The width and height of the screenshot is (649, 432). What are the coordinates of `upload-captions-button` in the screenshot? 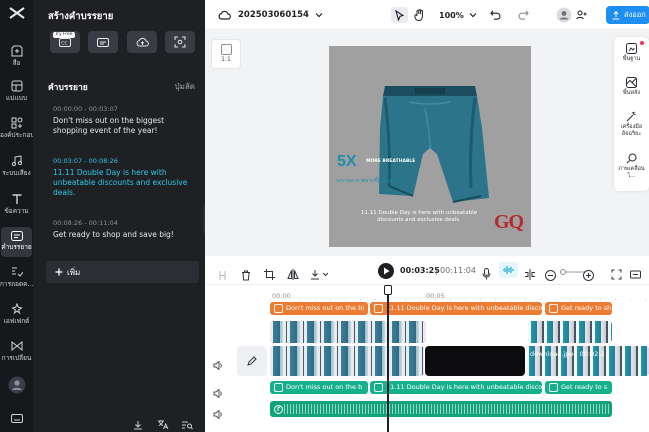 It's located at (142, 42).